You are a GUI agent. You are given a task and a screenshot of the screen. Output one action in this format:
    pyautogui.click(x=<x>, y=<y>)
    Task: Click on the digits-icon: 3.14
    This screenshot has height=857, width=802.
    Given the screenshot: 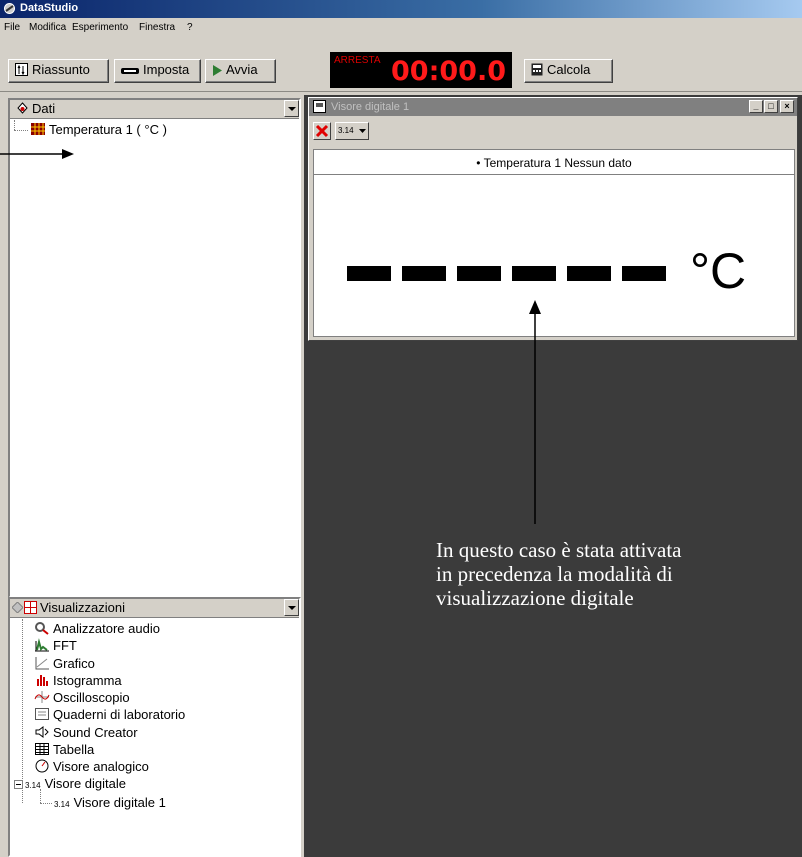 What is the action you would take?
    pyautogui.click(x=346, y=130)
    